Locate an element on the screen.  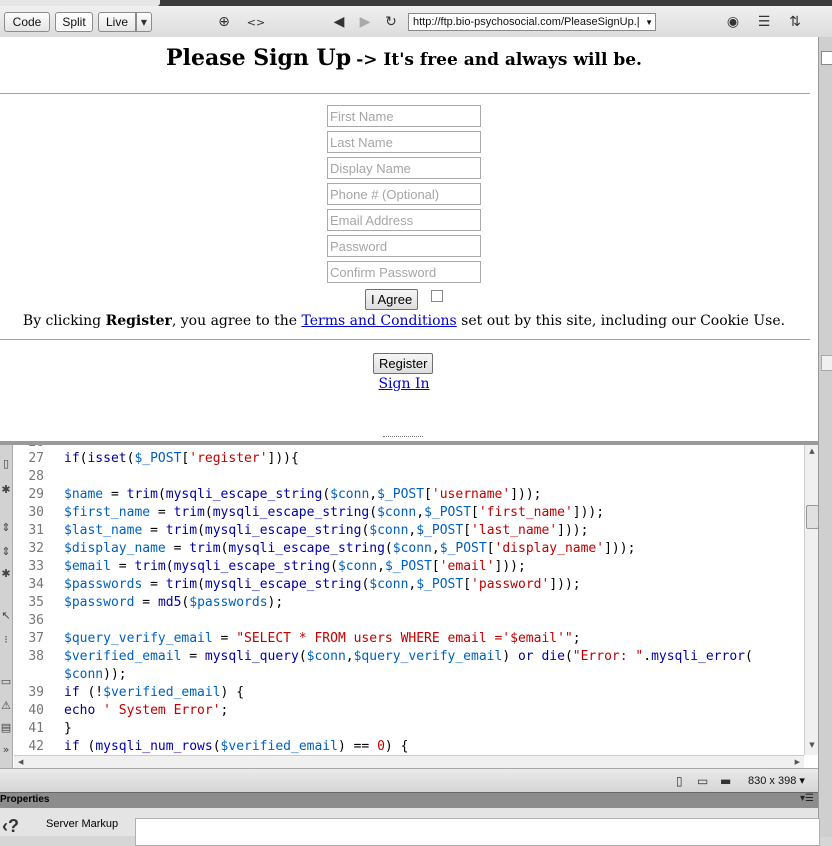
more-tools-icon: » is located at coordinates (6, 750).